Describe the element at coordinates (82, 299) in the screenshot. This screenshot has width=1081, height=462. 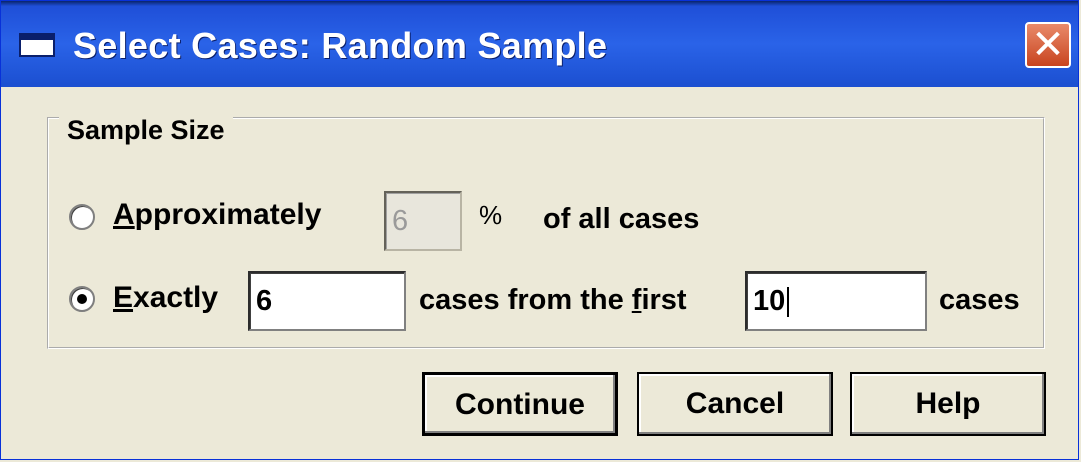
I see `exactly-radio` at that location.